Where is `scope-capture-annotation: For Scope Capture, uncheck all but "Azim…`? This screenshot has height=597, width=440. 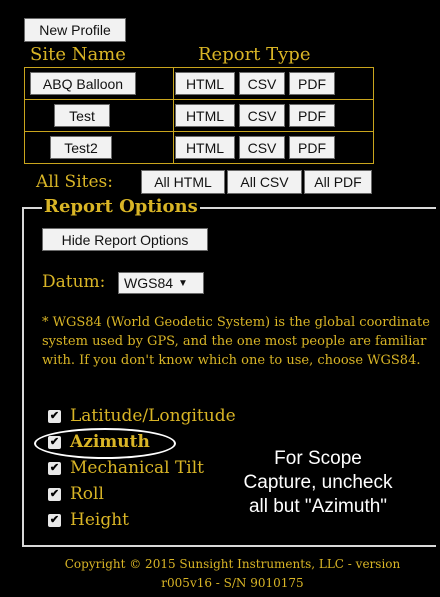
scope-capture-annotation: For Scope Capture, uncheck all but "Azim… is located at coordinates (318, 483).